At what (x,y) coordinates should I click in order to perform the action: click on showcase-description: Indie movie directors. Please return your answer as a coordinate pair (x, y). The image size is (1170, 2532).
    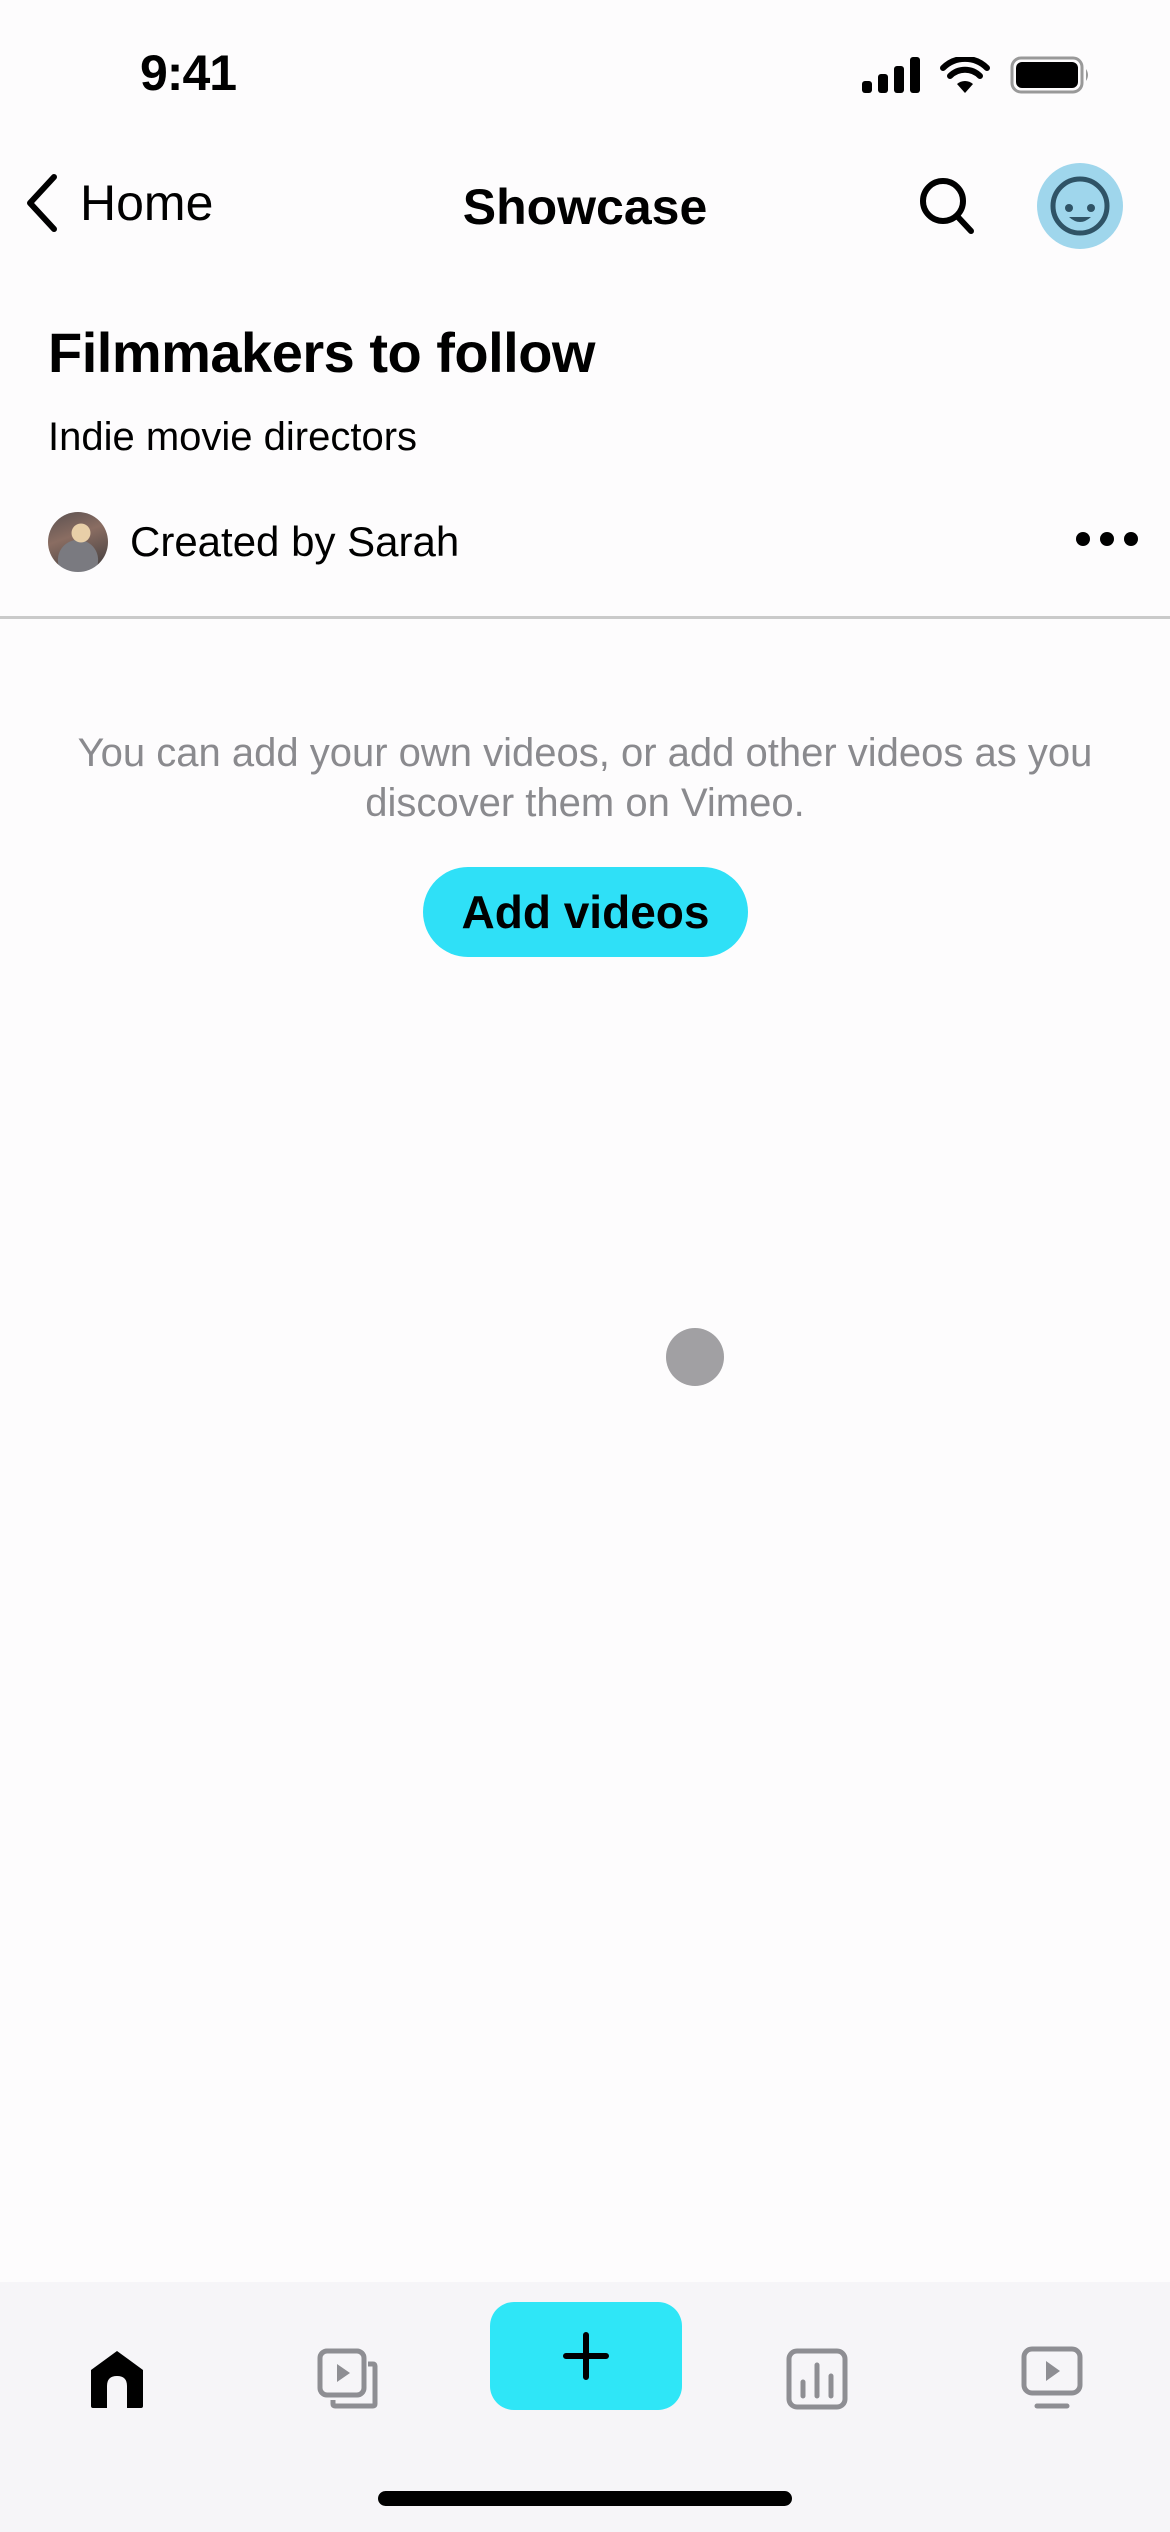
    Looking at the image, I should click on (233, 437).